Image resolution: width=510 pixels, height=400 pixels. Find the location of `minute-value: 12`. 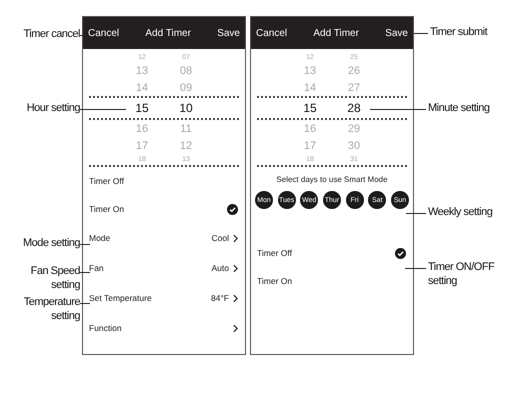

minute-value: 12 is located at coordinates (186, 146).